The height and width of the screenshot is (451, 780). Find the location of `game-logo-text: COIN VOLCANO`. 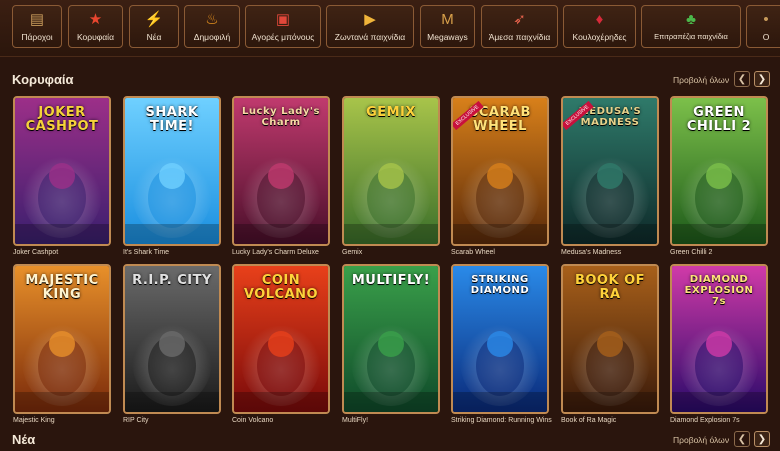

game-logo-text: COIN VOLCANO is located at coordinates (281, 287).